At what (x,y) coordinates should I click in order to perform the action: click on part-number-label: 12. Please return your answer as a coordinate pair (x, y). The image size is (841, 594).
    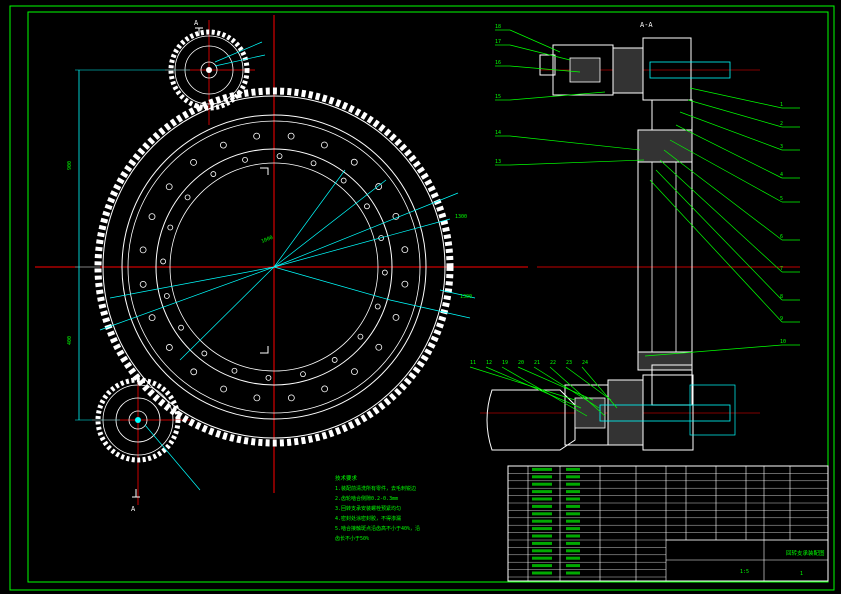
    Looking at the image, I should click on (489, 363).